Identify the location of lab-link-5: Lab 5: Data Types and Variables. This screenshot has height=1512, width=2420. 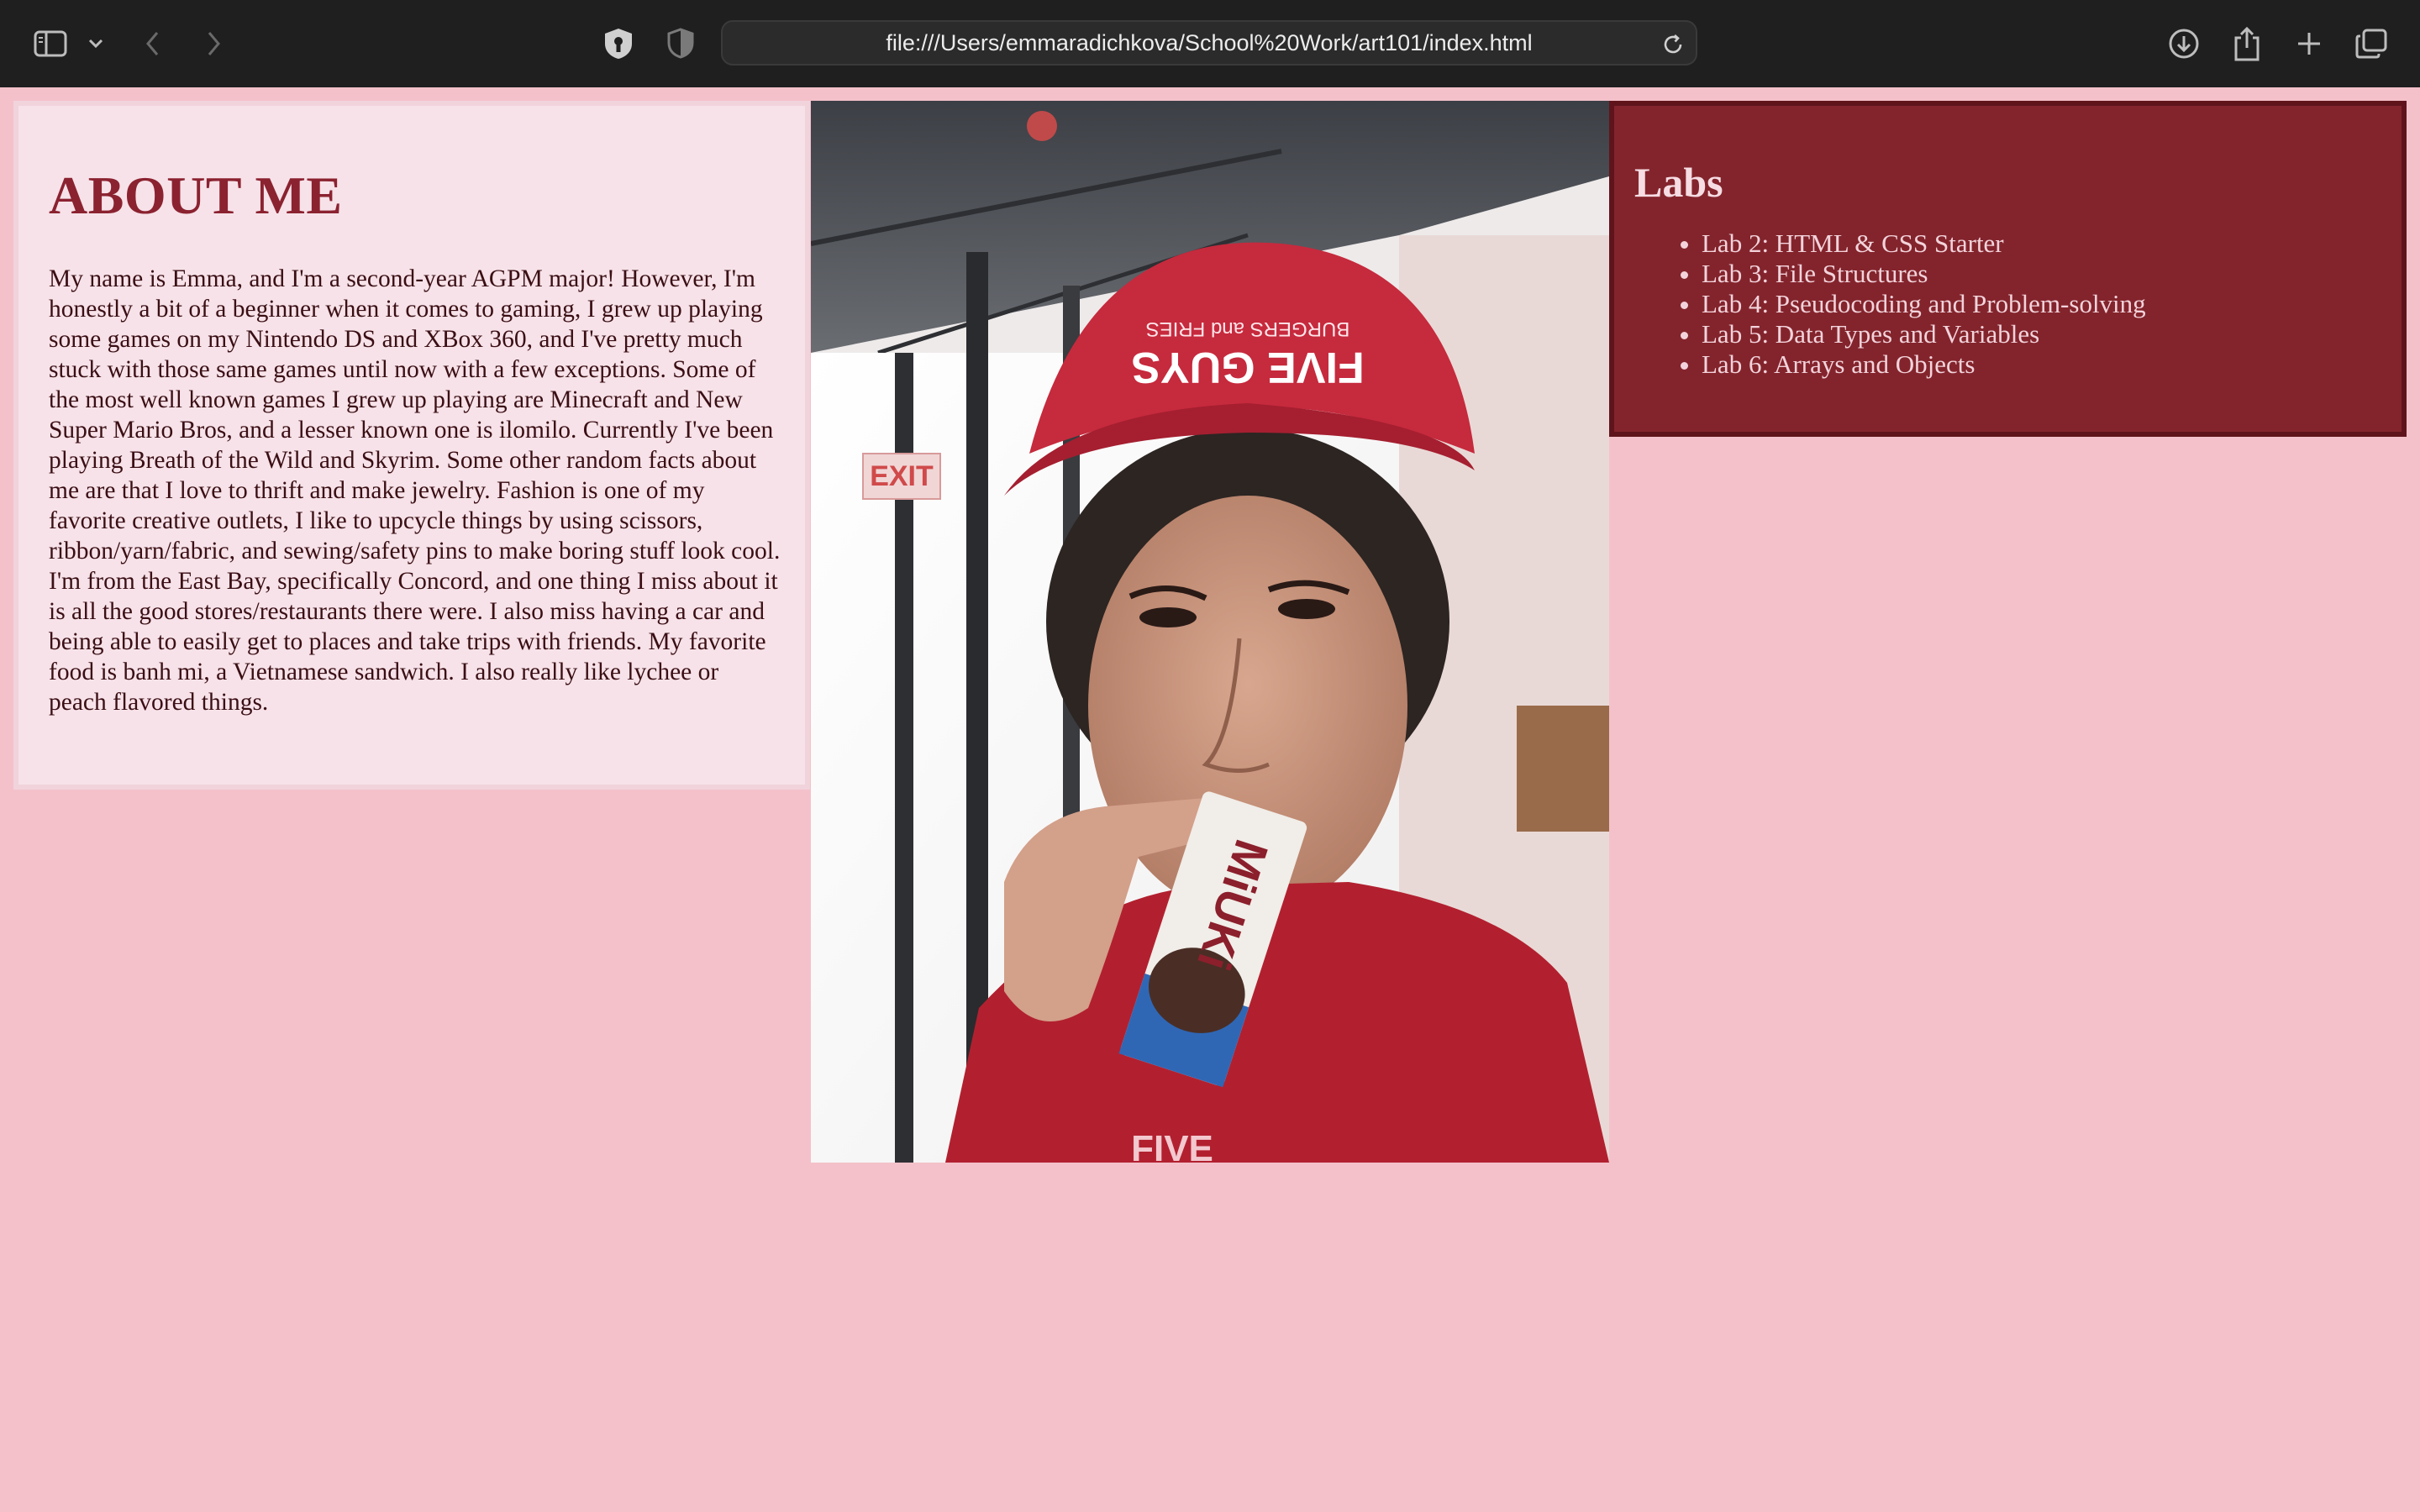
(2039, 334).